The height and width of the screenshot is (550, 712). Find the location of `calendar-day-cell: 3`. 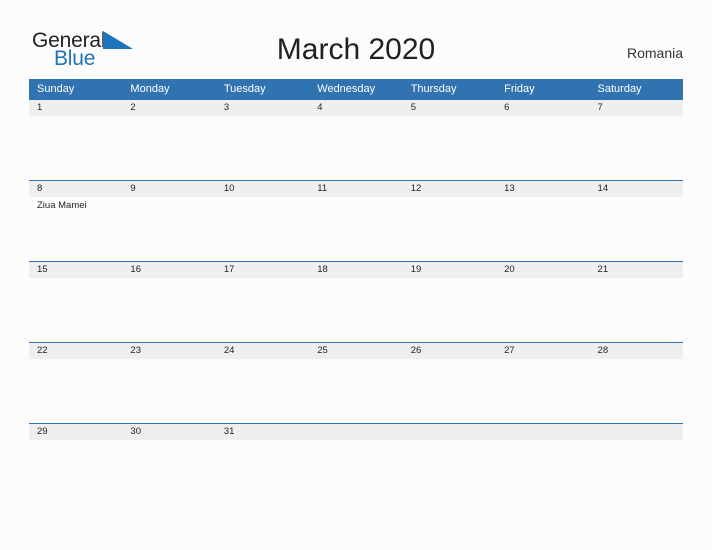

calendar-day-cell: 3 is located at coordinates (262, 140).